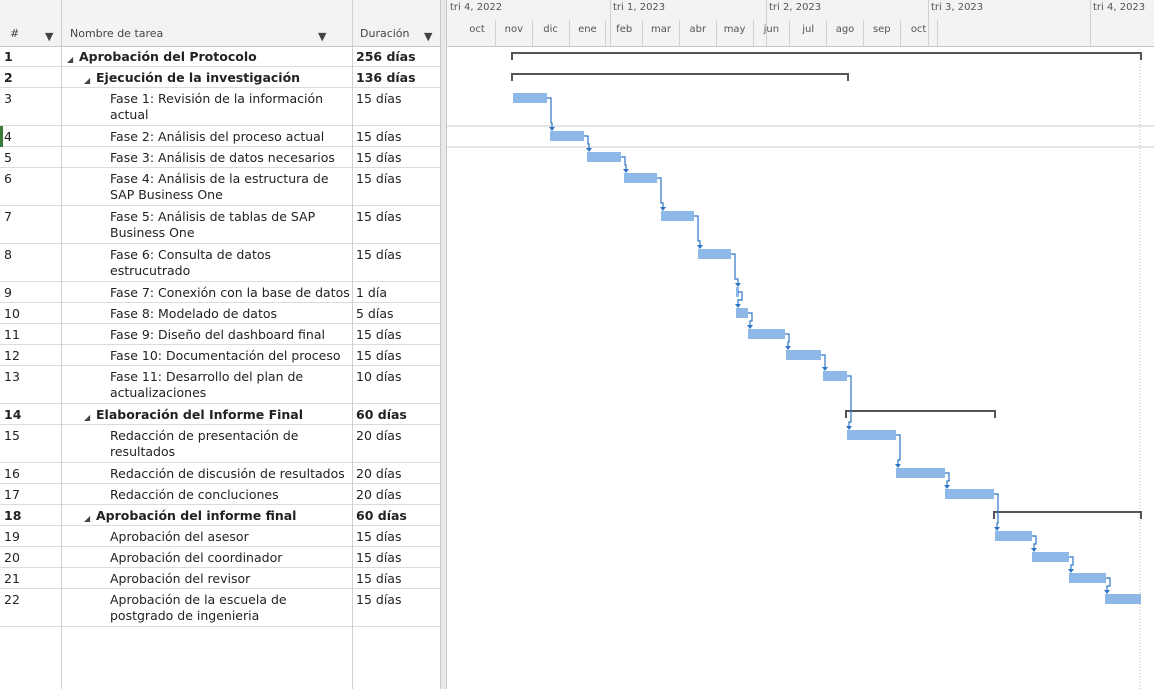 The image size is (1154, 689). I want to click on task-name: Fase 3: Análisis de datos necesarios, so click(230, 158).